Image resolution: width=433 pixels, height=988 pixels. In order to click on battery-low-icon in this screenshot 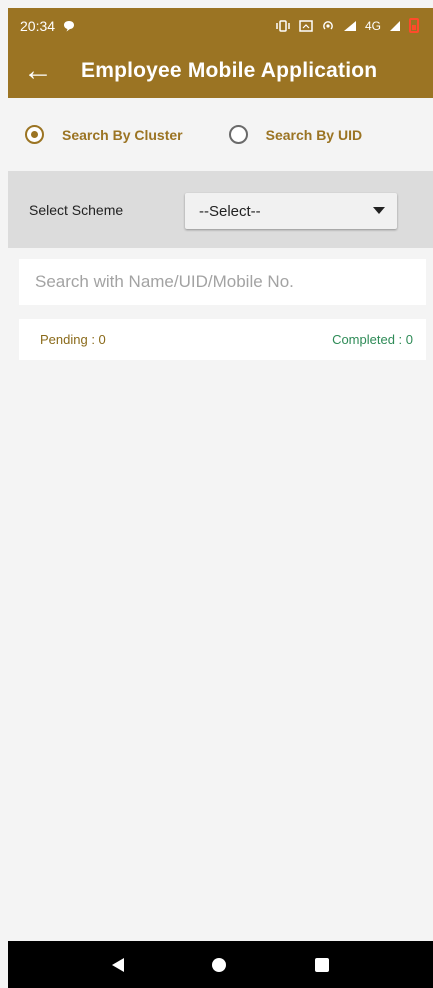, I will do `click(414, 25)`.